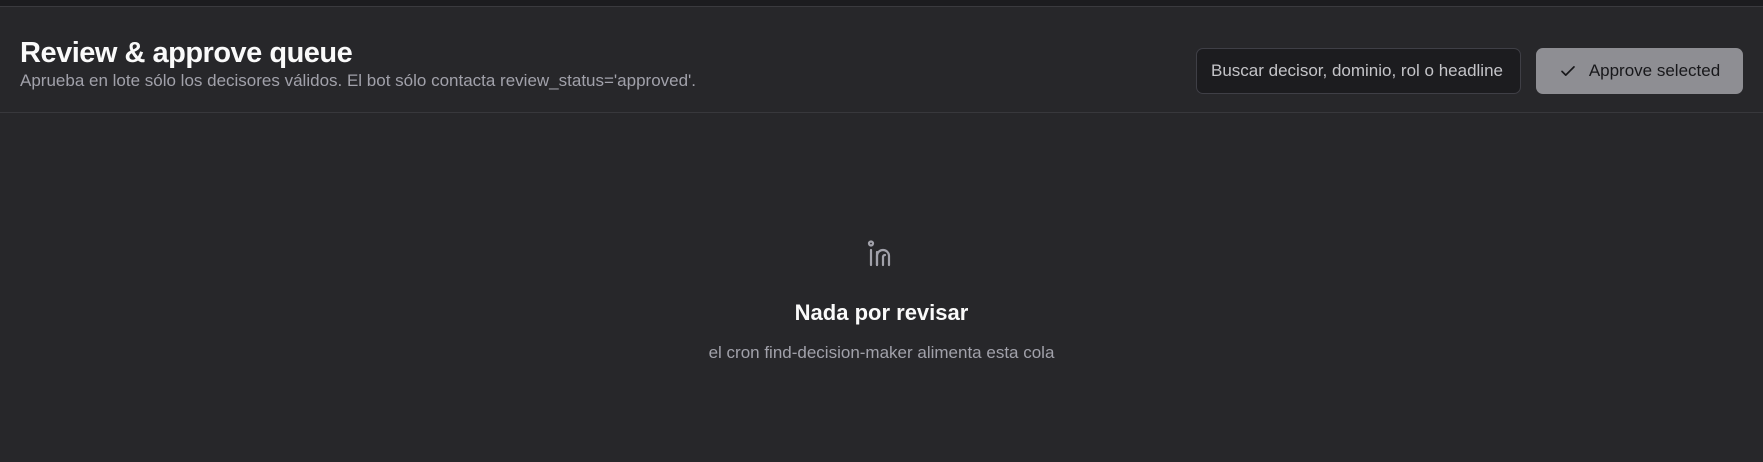 This screenshot has width=1763, height=462. I want to click on approve-selected-button: Approve selected, so click(1639, 71).